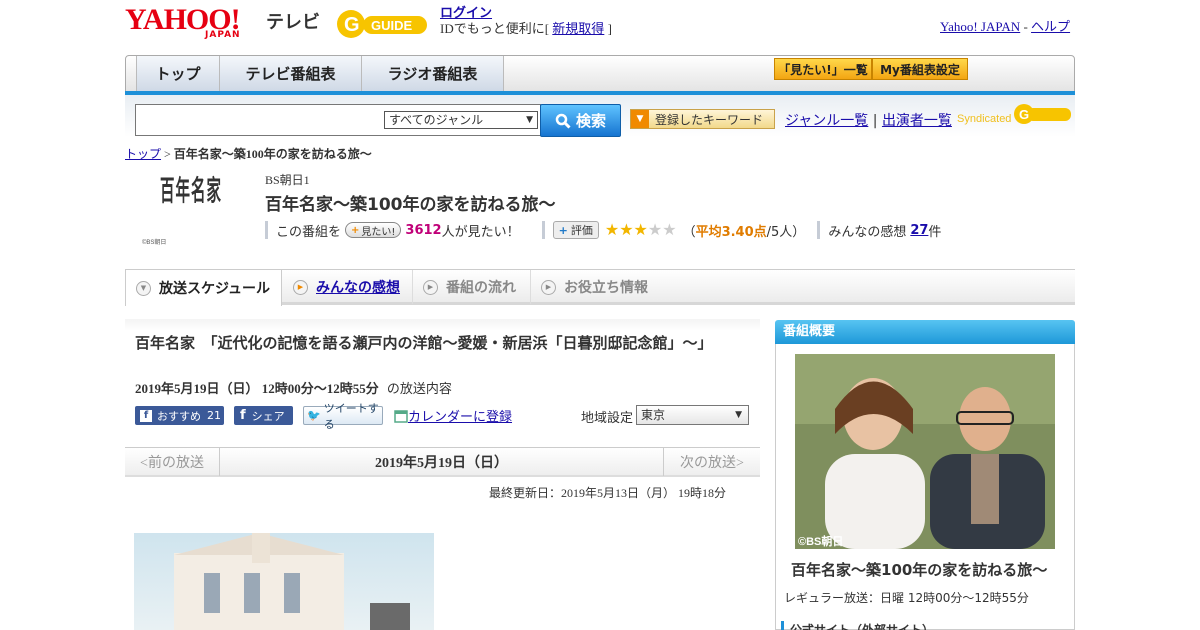 This screenshot has width=1200, height=630. What do you see at coordinates (215, 289) in the screenshot?
I see `tab-schedule-label: 放送スケジュール` at bounding box center [215, 289].